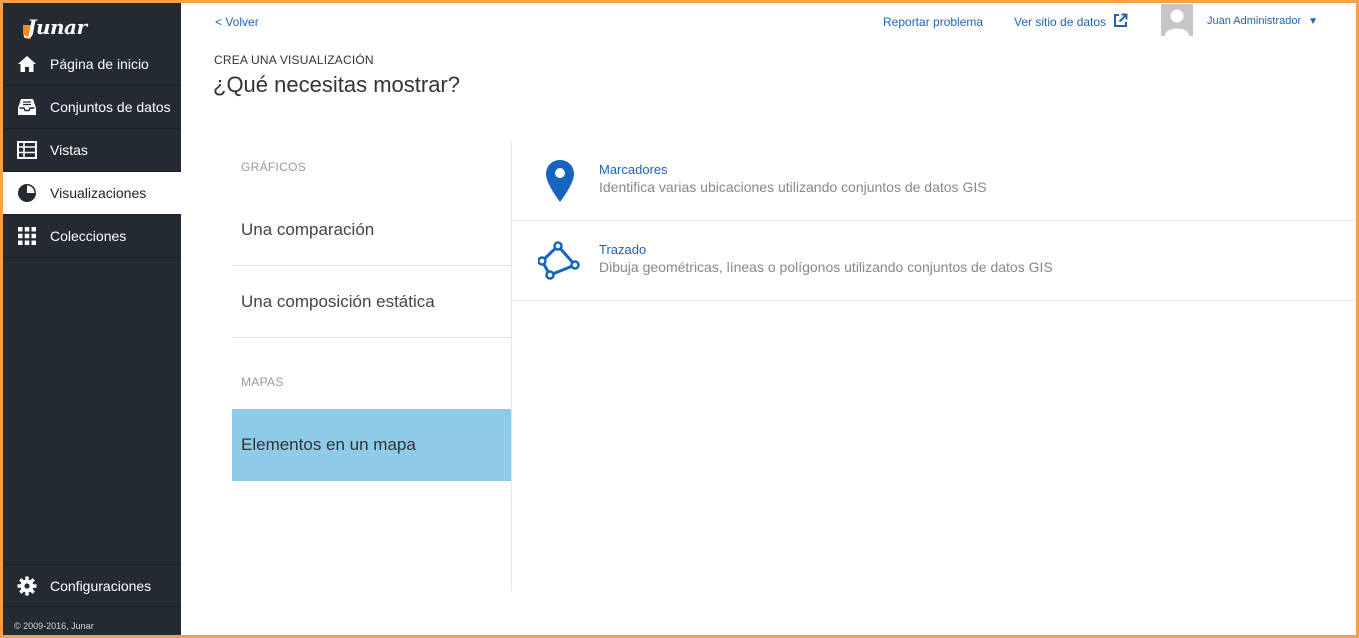 The height and width of the screenshot is (638, 1359). Describe the element at coordinates (88, 236) in the screenshot. I see `sidebar-item-label: Colecciones` at that location.